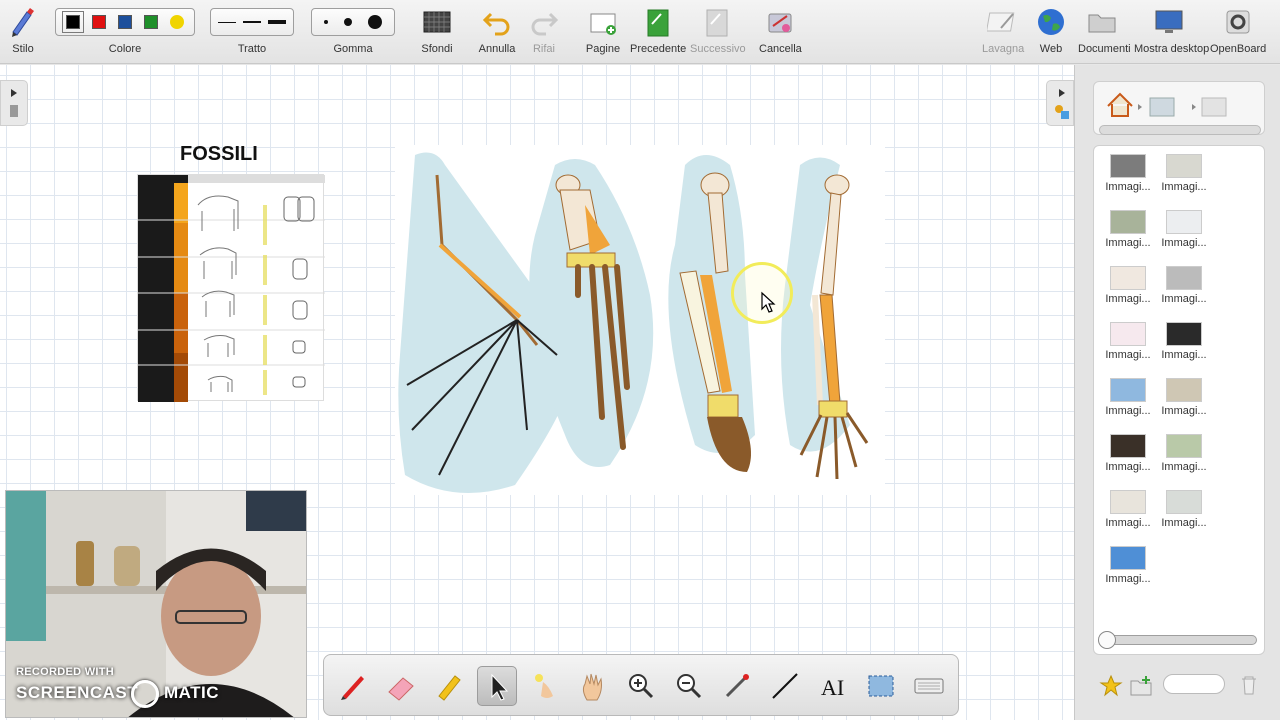 Image resolution: width=1280 pixels, height=720 pixels. What do you see at coordinates (1249, 685) in the screenshot?
I see `trash-icon` at bounding box center [1249, 685].